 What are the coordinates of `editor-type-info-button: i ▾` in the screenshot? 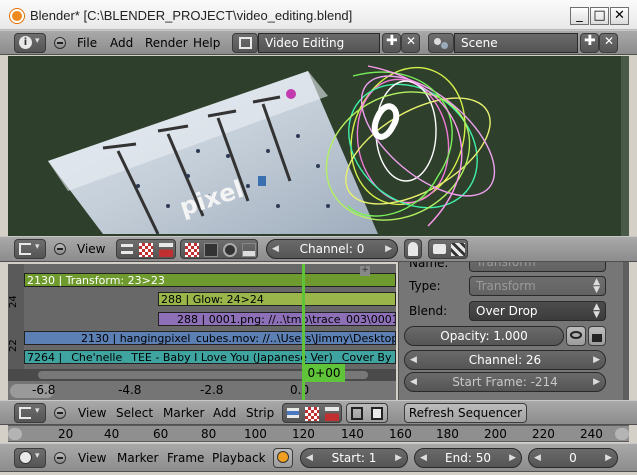 It's located at (30, 43).